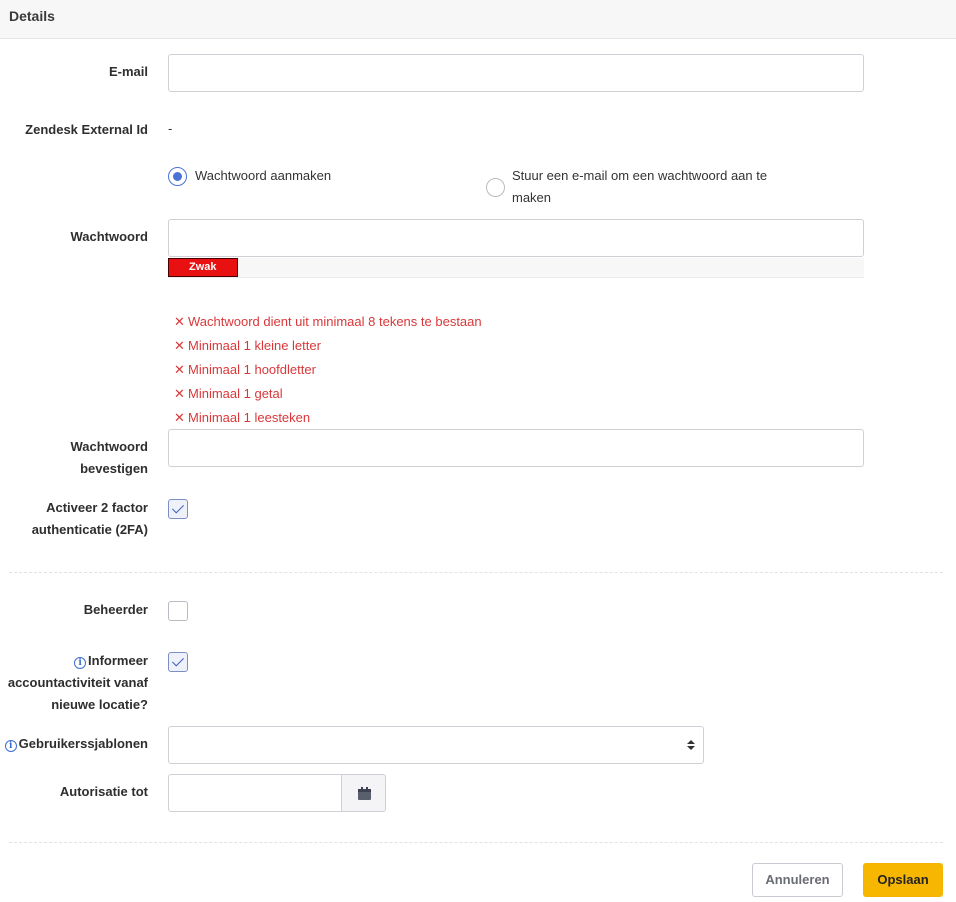 This screenshot has width=956, height=902. I want to click on zendesk-value: -, so click(170, 128).